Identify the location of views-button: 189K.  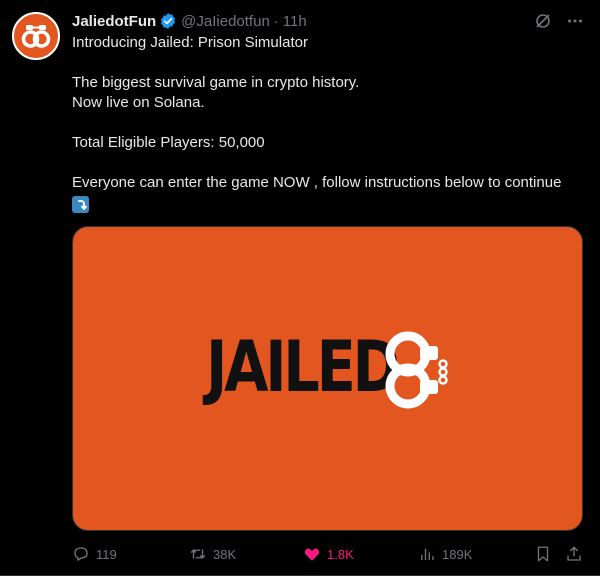
(445, 554).